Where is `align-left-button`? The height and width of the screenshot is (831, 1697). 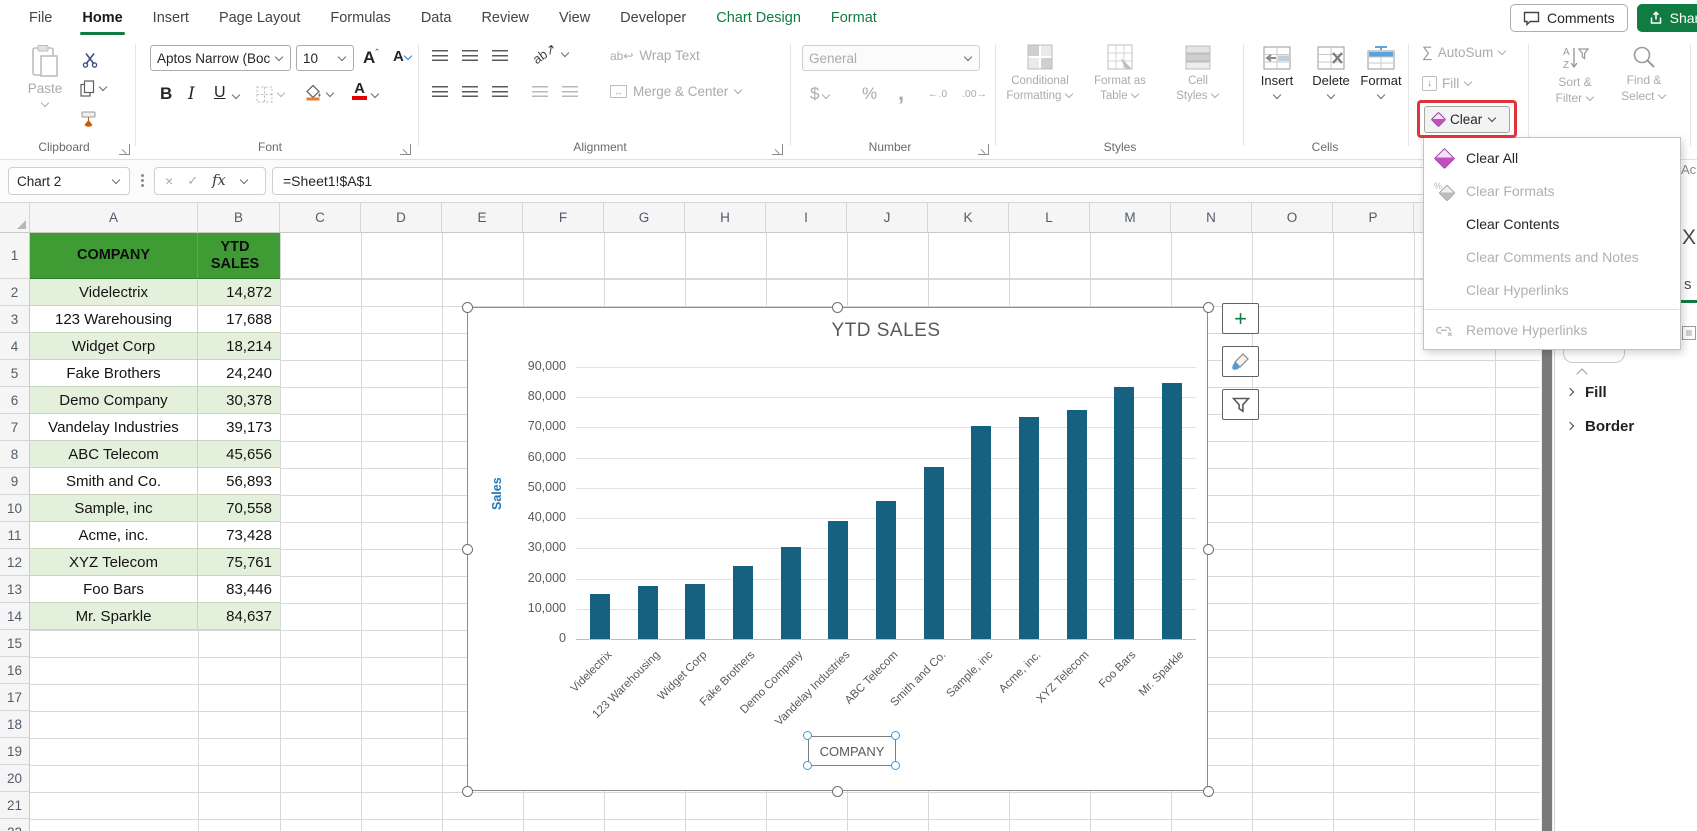
align-left-button is located at coordinates (440, 94).